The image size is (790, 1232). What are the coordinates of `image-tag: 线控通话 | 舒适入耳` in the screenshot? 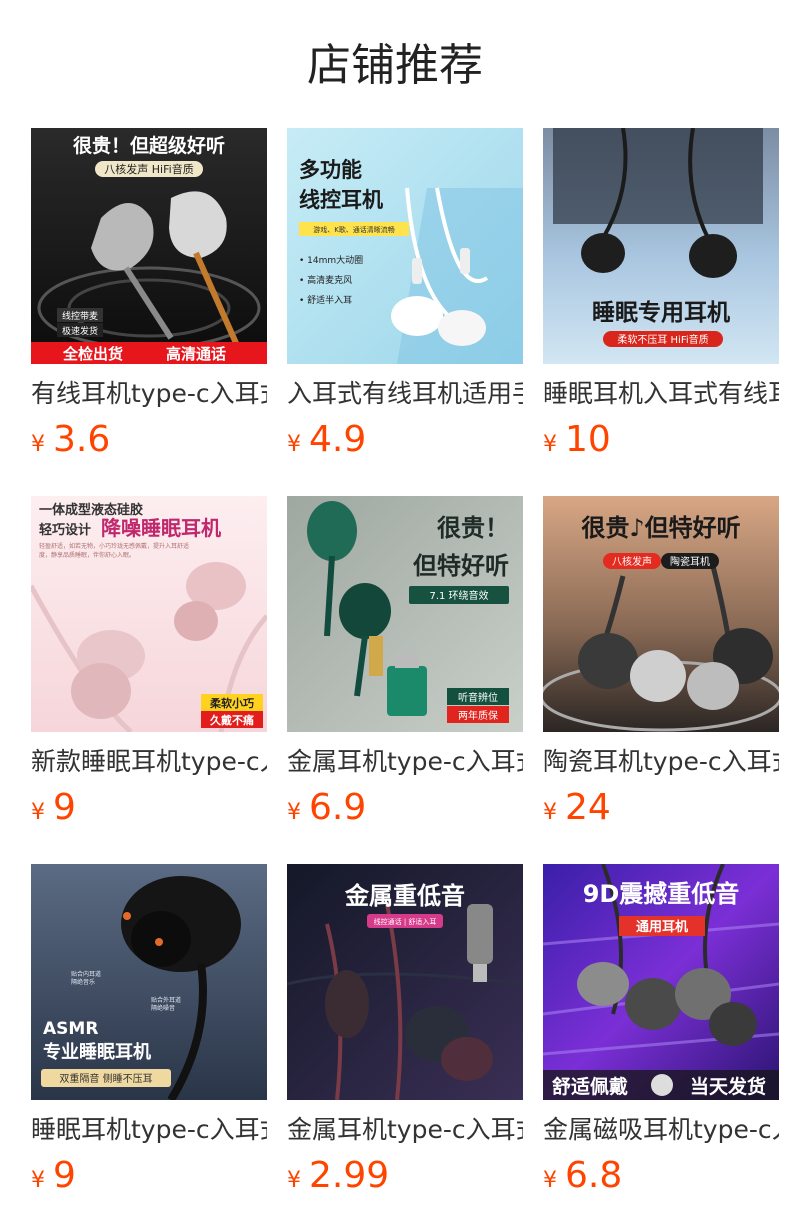 It's located at (405, 921).